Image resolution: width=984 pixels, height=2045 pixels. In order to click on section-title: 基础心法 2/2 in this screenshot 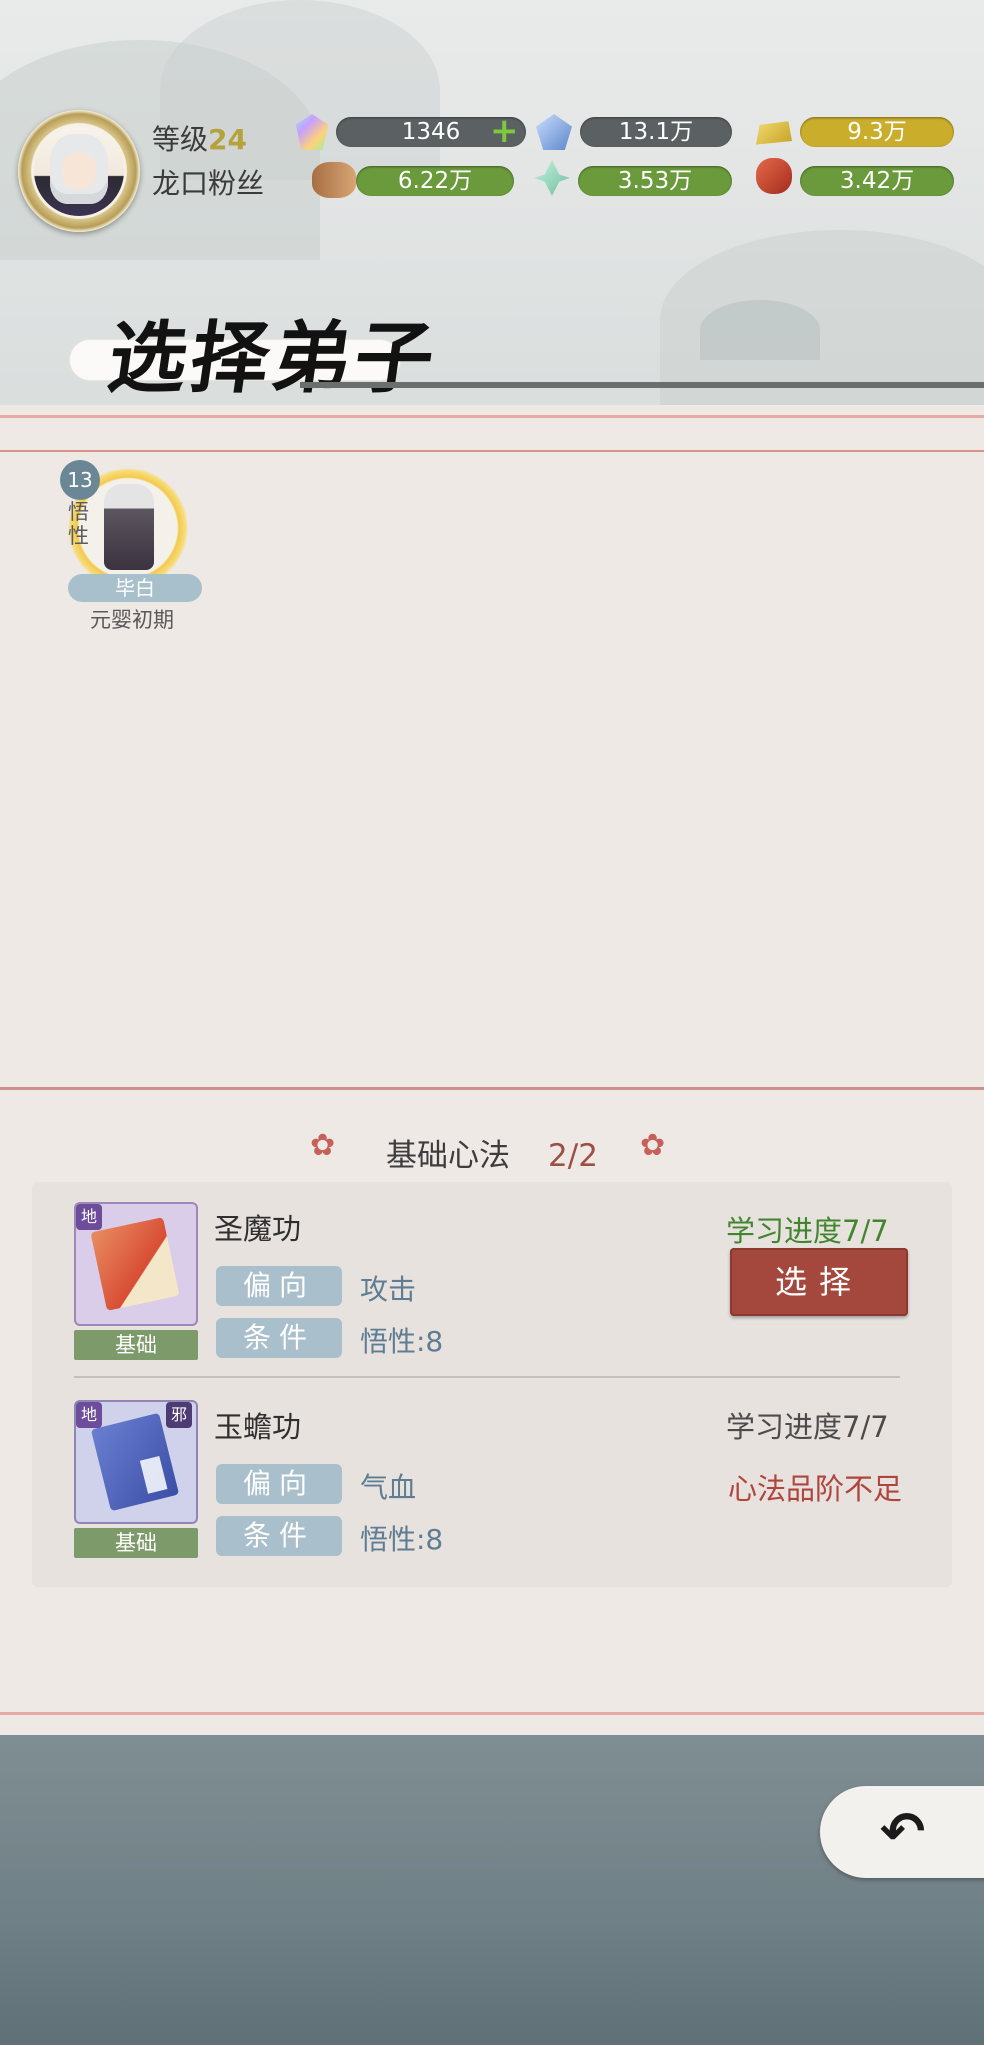, I will do `click(492, 1152)`.